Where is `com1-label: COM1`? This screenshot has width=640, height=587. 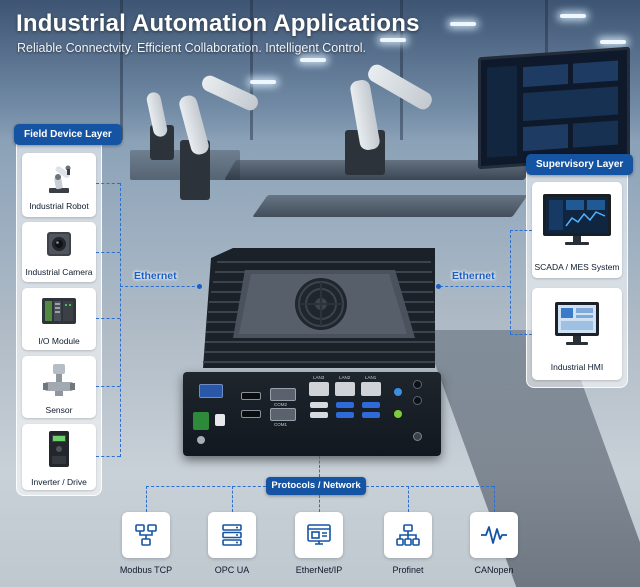 com1-label: COM1 is located at coordinates (281, 424).